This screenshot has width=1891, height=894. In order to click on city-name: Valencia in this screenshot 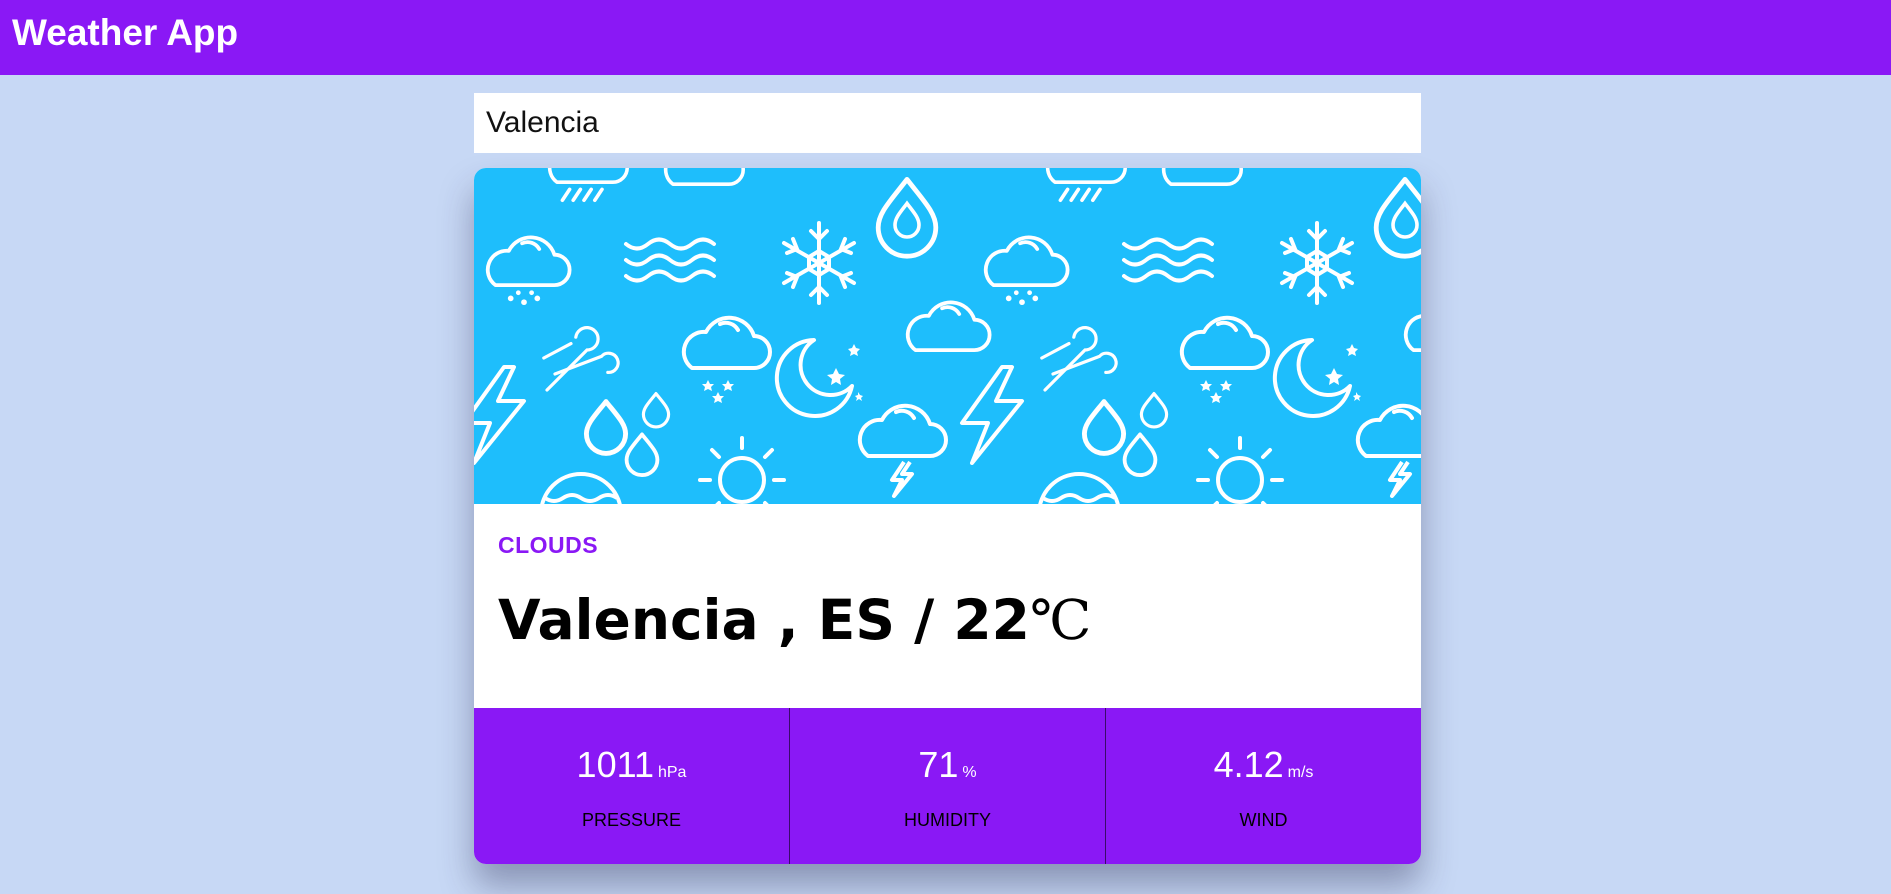, I will do `click(628, 620)`.